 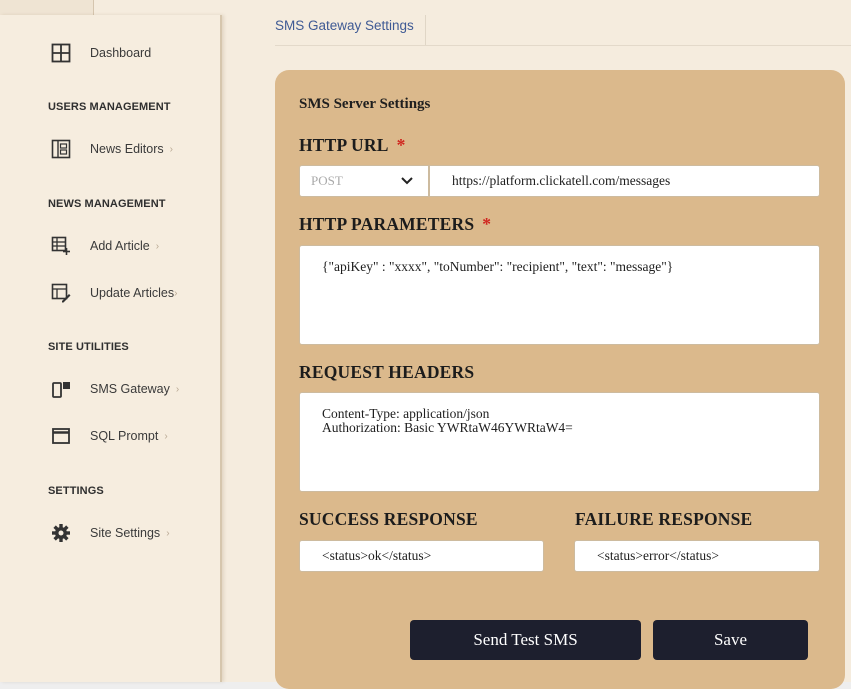 What do you see at coordinates (563, 45) in the screenshot?
I see `header-line` at bounding box center [563, 45].